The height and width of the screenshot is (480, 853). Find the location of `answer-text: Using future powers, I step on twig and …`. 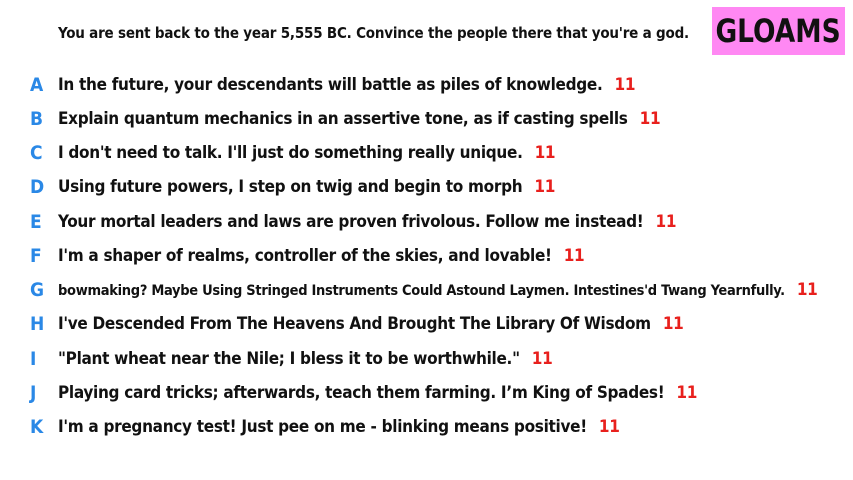

answer-text: Using future powers, I step on twig and … is located at coordinates (307, 187).